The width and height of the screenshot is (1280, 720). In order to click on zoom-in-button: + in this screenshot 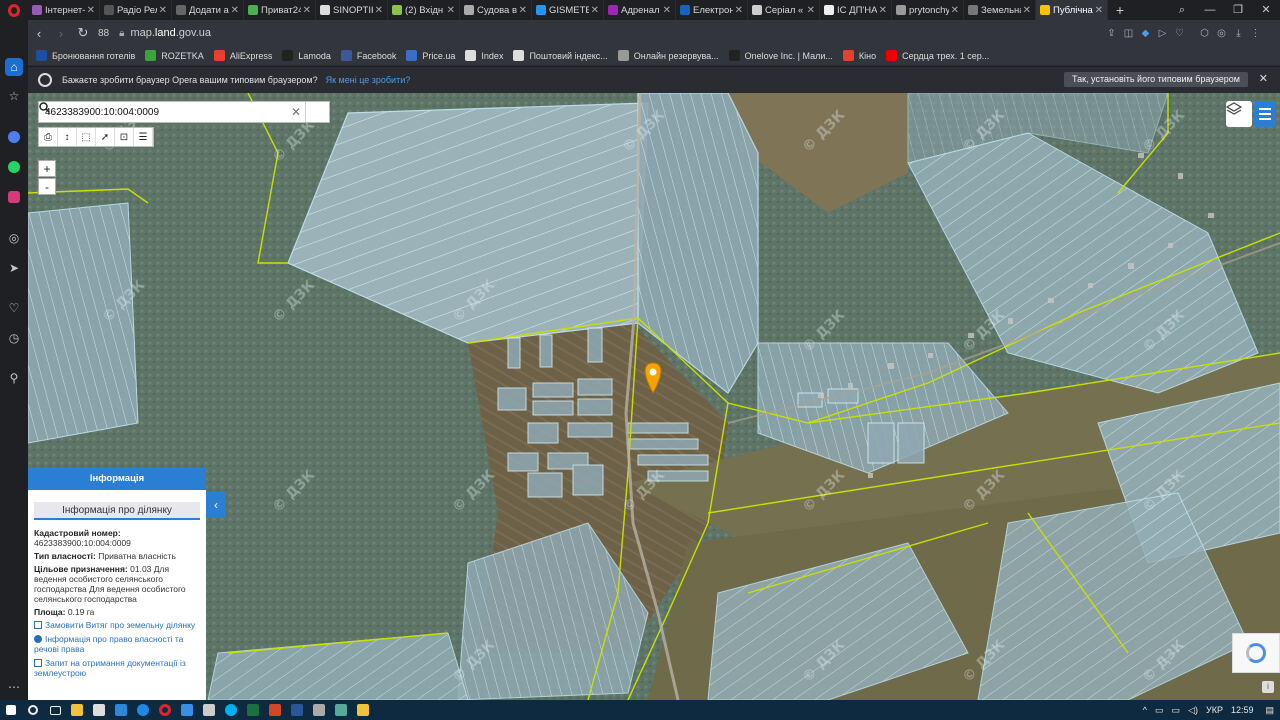, I will do `click(47, 168)`.